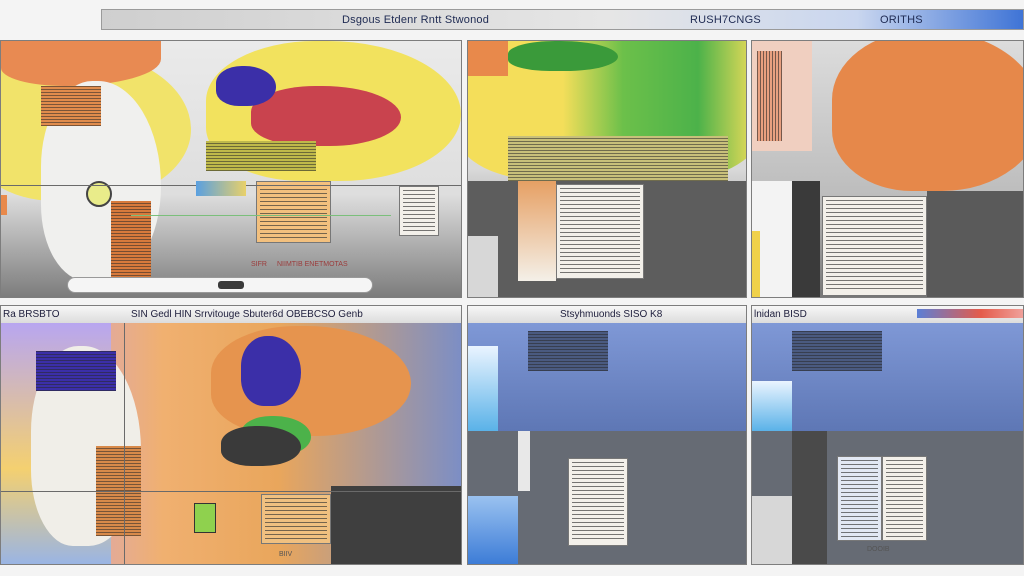  I want to click on panel-6-title: lnidan BISD, so click(780, 314).